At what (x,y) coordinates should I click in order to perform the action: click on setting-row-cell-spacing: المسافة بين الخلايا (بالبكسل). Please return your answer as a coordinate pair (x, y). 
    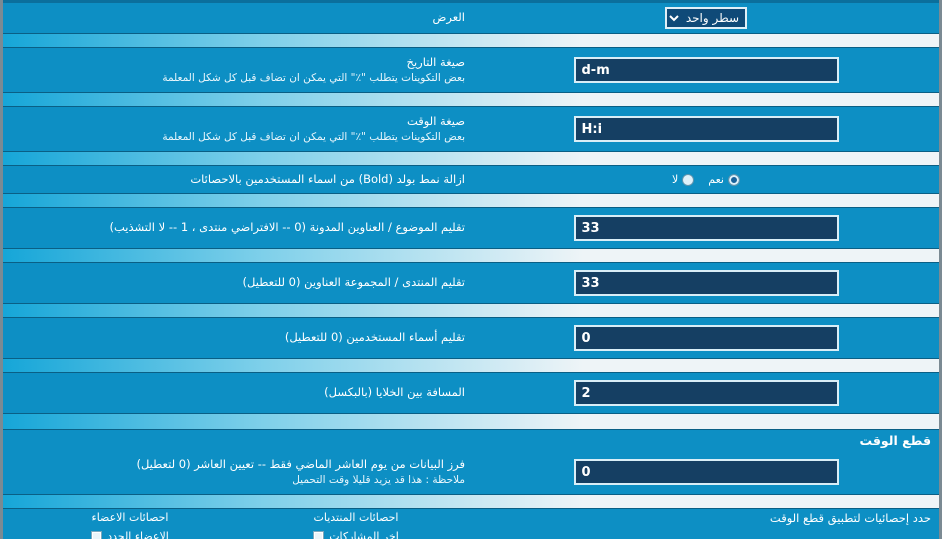
    Looking at the image, I should click on (471, 393).